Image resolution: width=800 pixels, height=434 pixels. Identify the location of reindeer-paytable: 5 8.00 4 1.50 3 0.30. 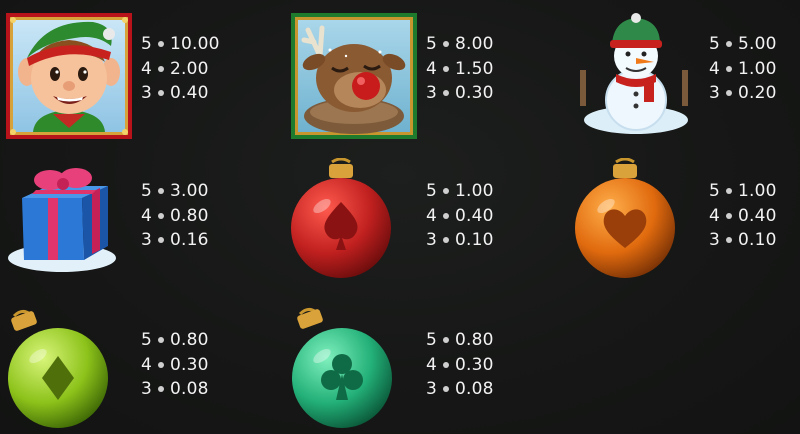
(481, 69).